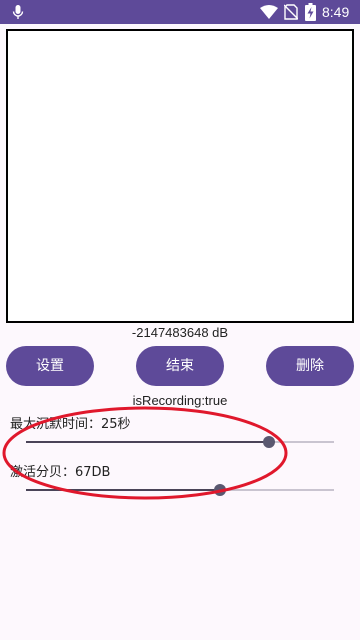 The width and height of the screenshot is (360, 640). What do you see at coordinates (336, 12) in the screenshot?
I see `status-time: 8:49` at bounding box center [336, 12].